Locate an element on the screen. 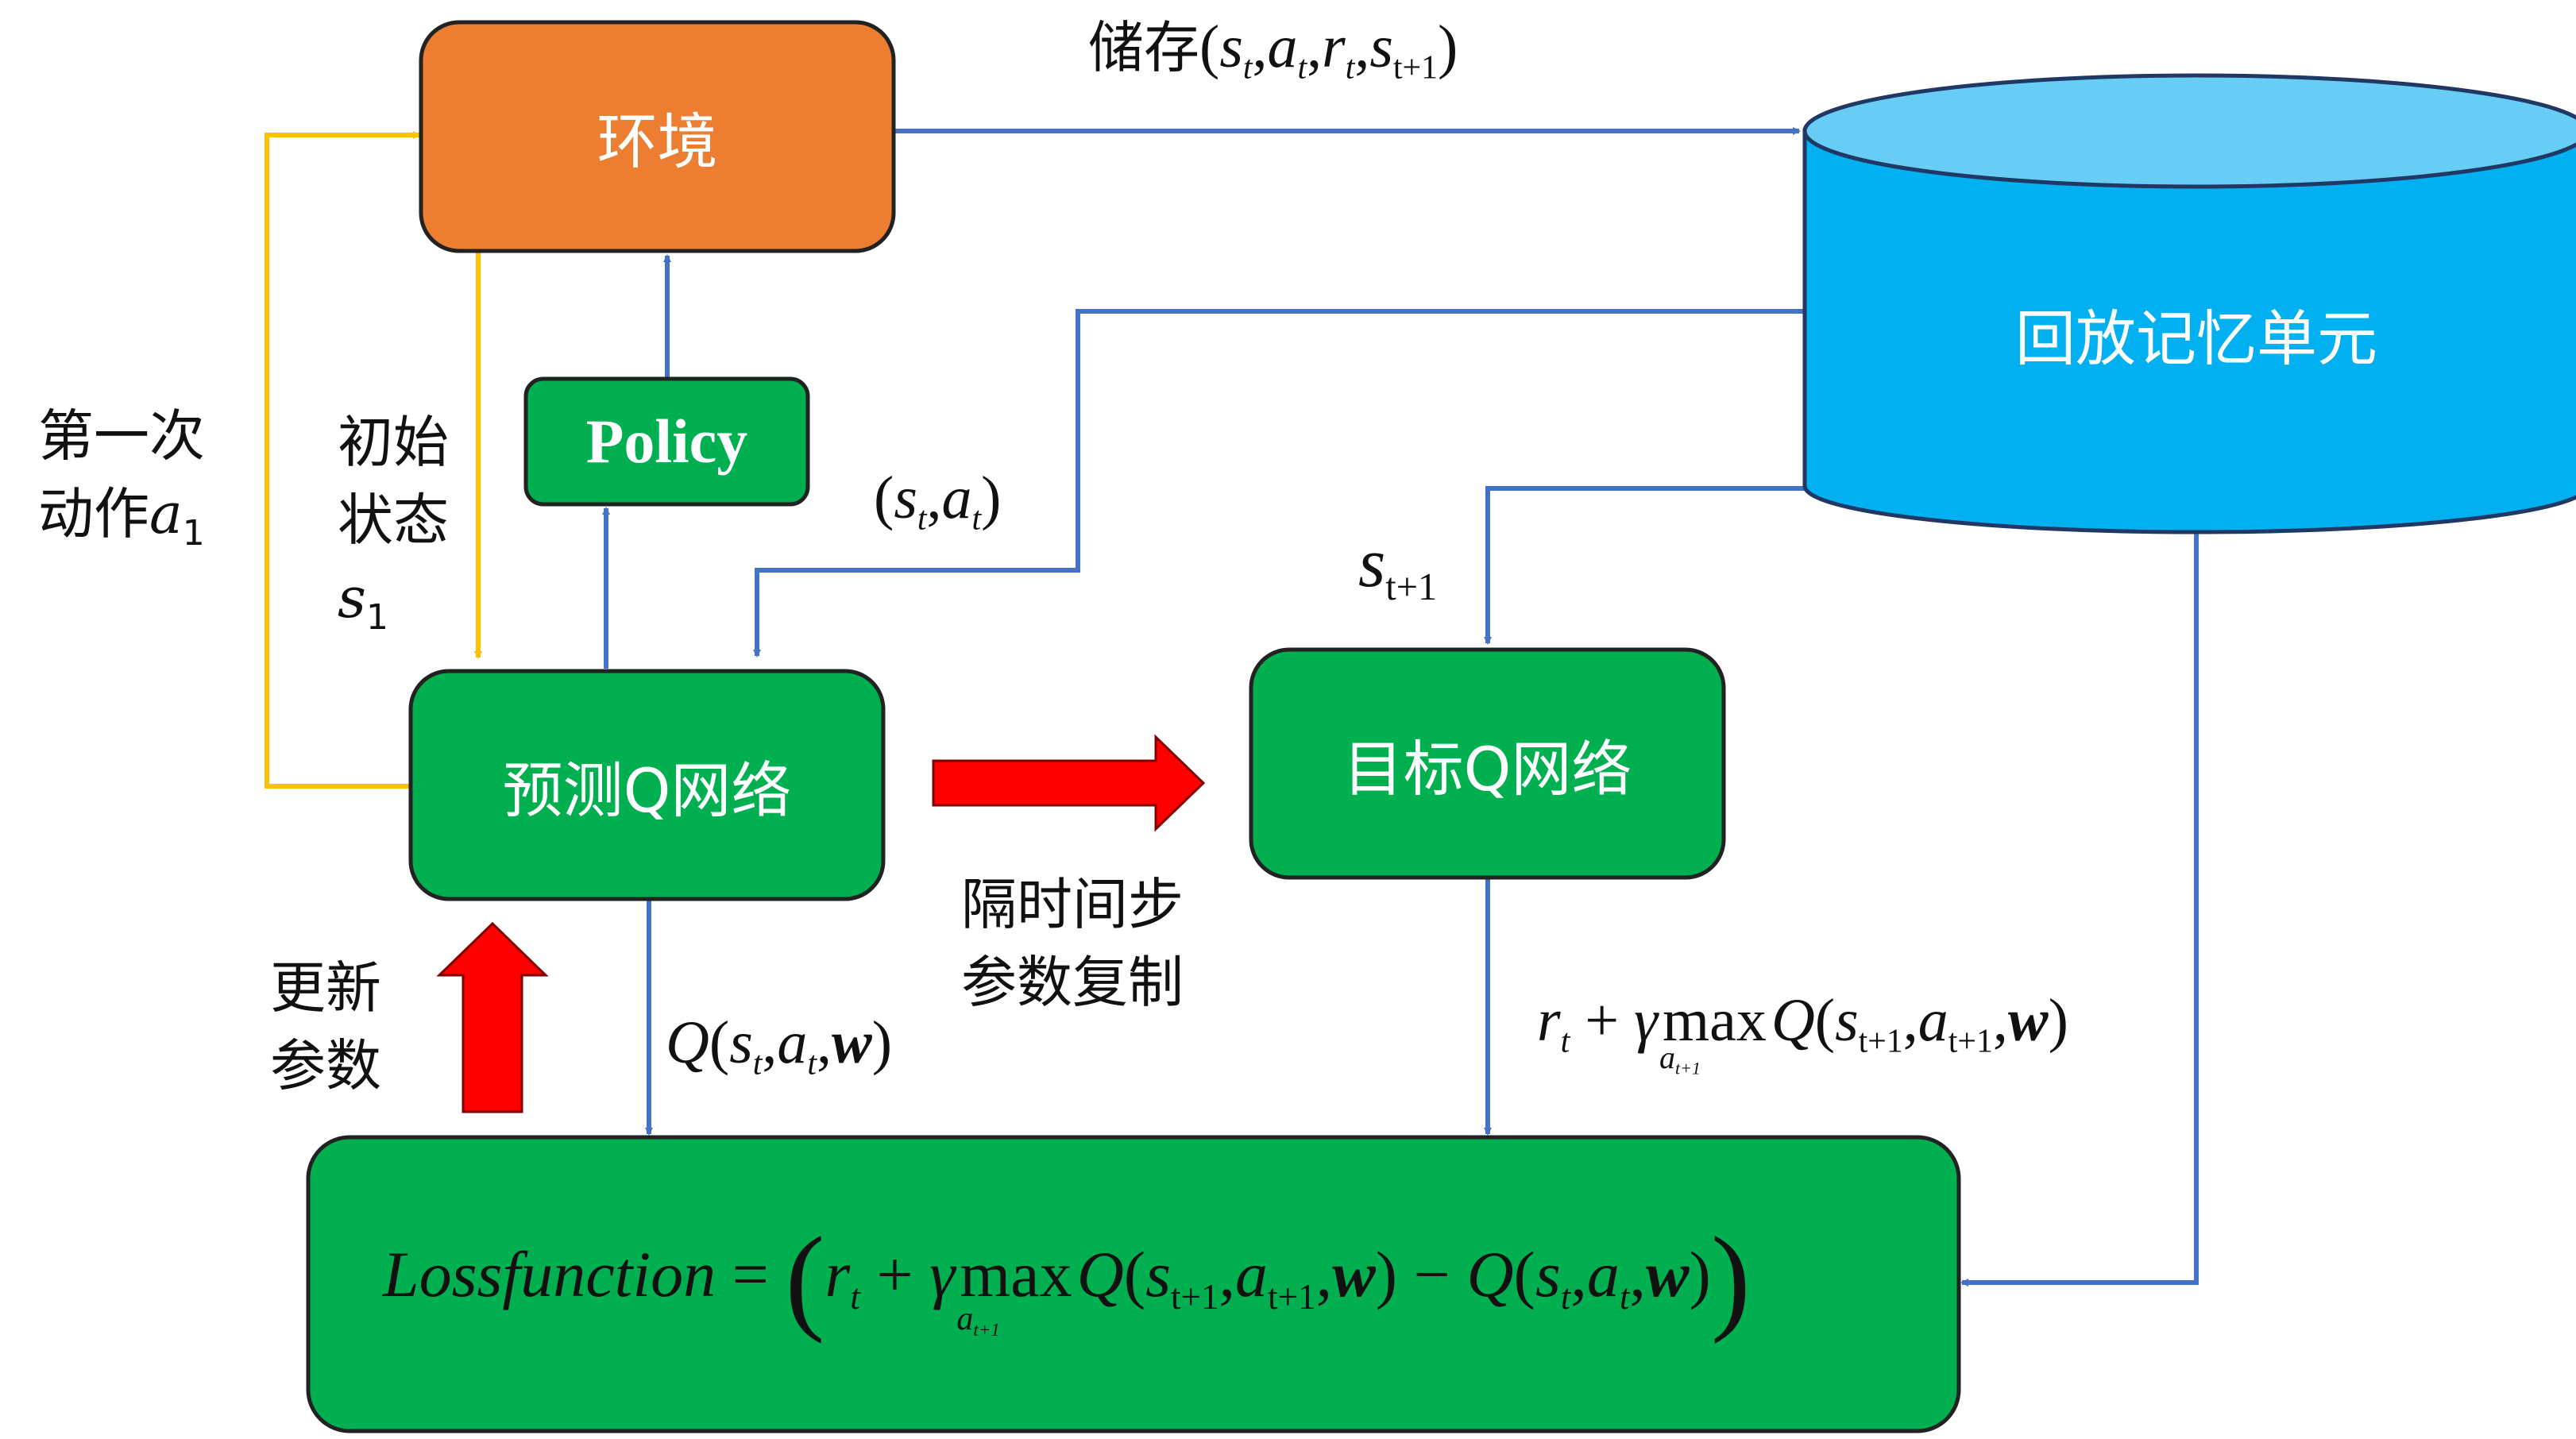 The image size is (2576, 1439). first-action-label: 第一次 动作a1 is located at coordinates (121, 478).